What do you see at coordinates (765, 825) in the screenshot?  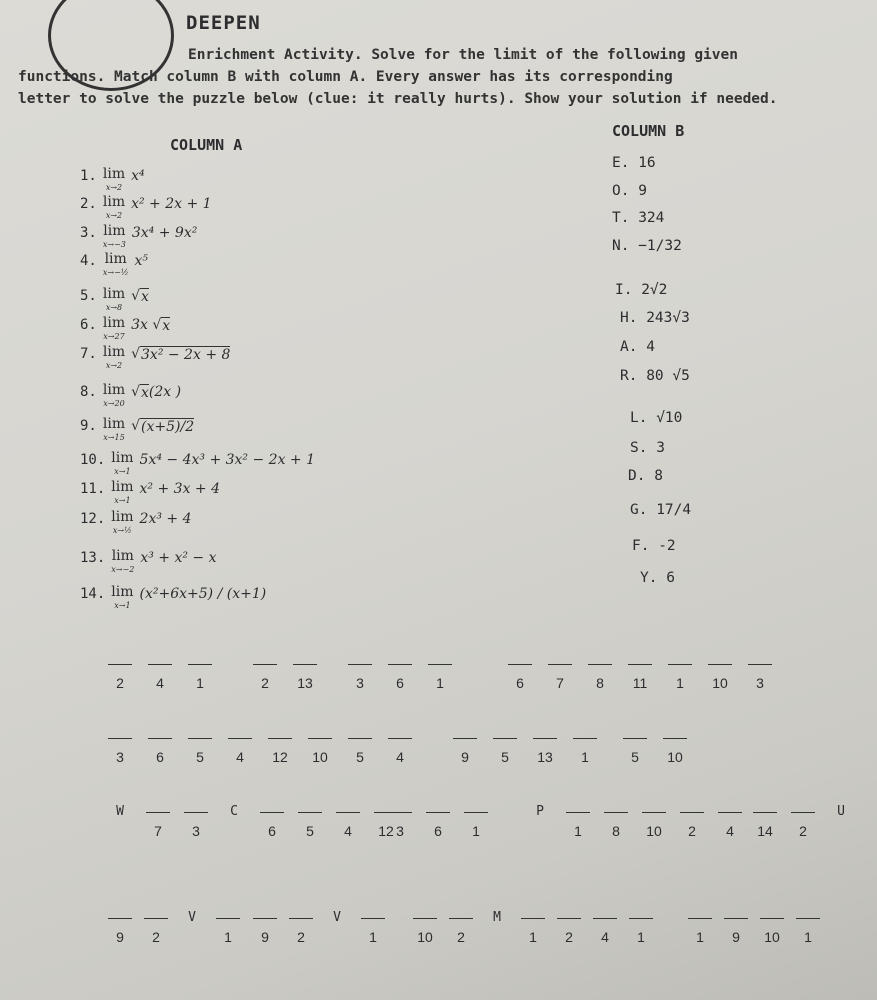 I see `puzzle-blank: 14` at bounding box center [765, 825].